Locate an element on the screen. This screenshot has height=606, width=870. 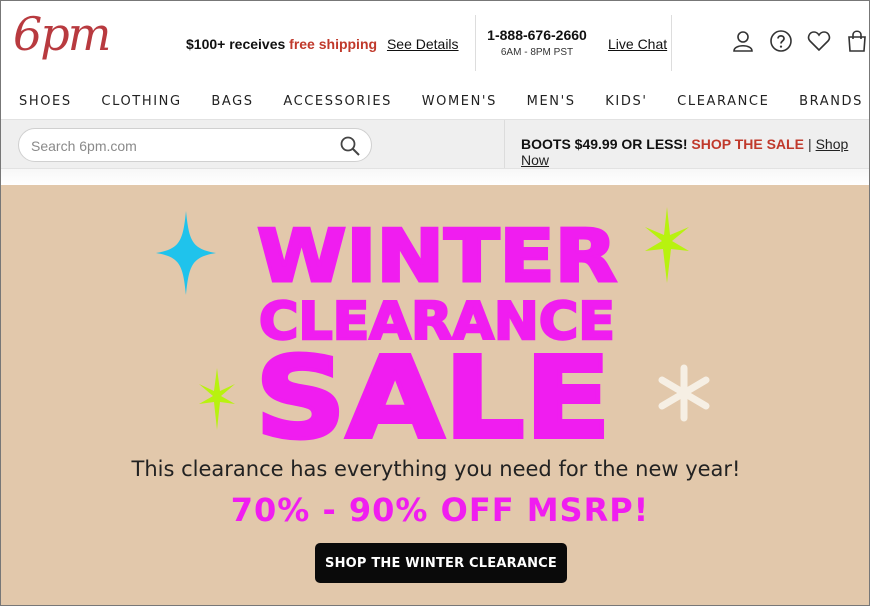
hero-title-line3: SALE is located at coordinates (433, 388).